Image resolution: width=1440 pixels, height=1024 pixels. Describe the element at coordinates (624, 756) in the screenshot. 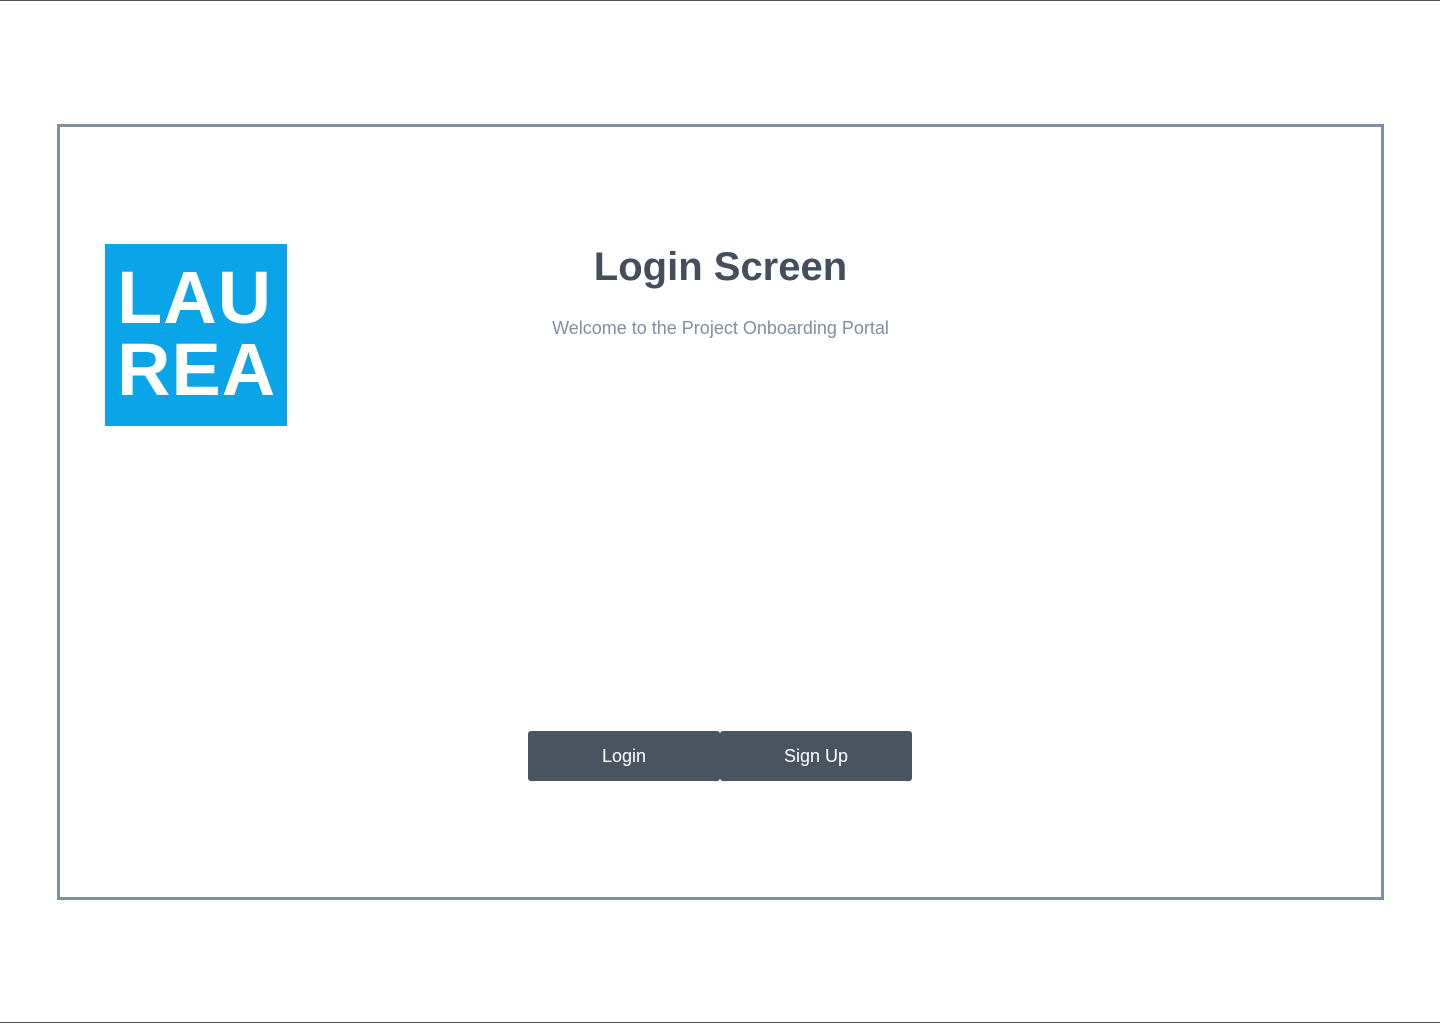

I see `login-button: Login` at that location.